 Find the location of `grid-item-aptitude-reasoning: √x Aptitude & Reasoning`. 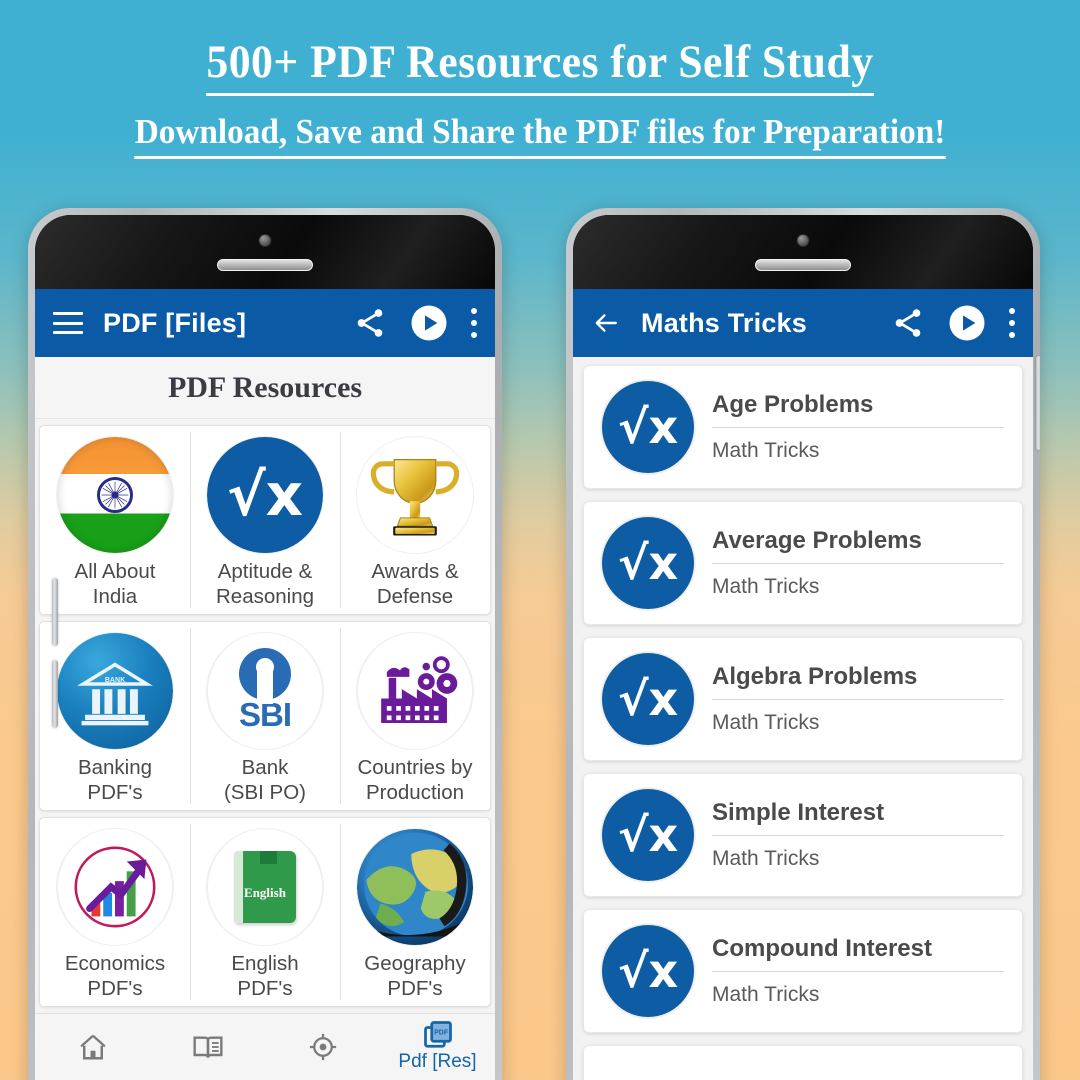

grid-item-aptitude-reasoning: √x Aptitude & Reasoning is located at coordinates (265, 520).